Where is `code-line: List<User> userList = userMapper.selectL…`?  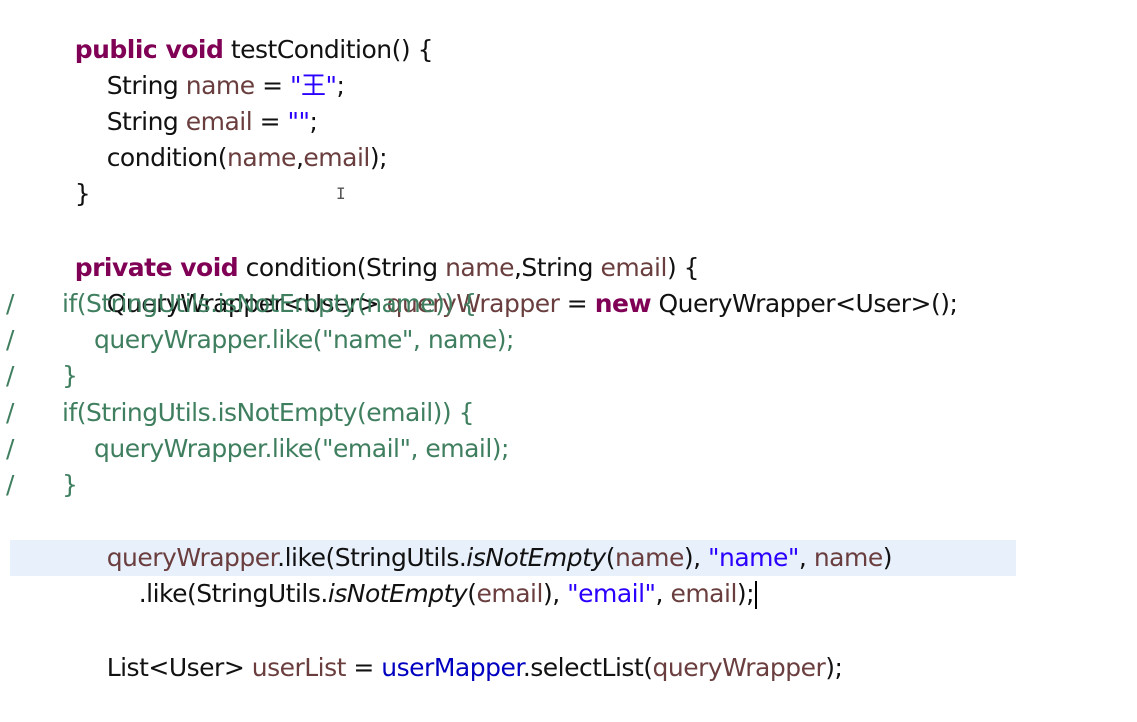 code-line: List<User> userList = userMapper.selectL… is located at coordinates (568, 648).